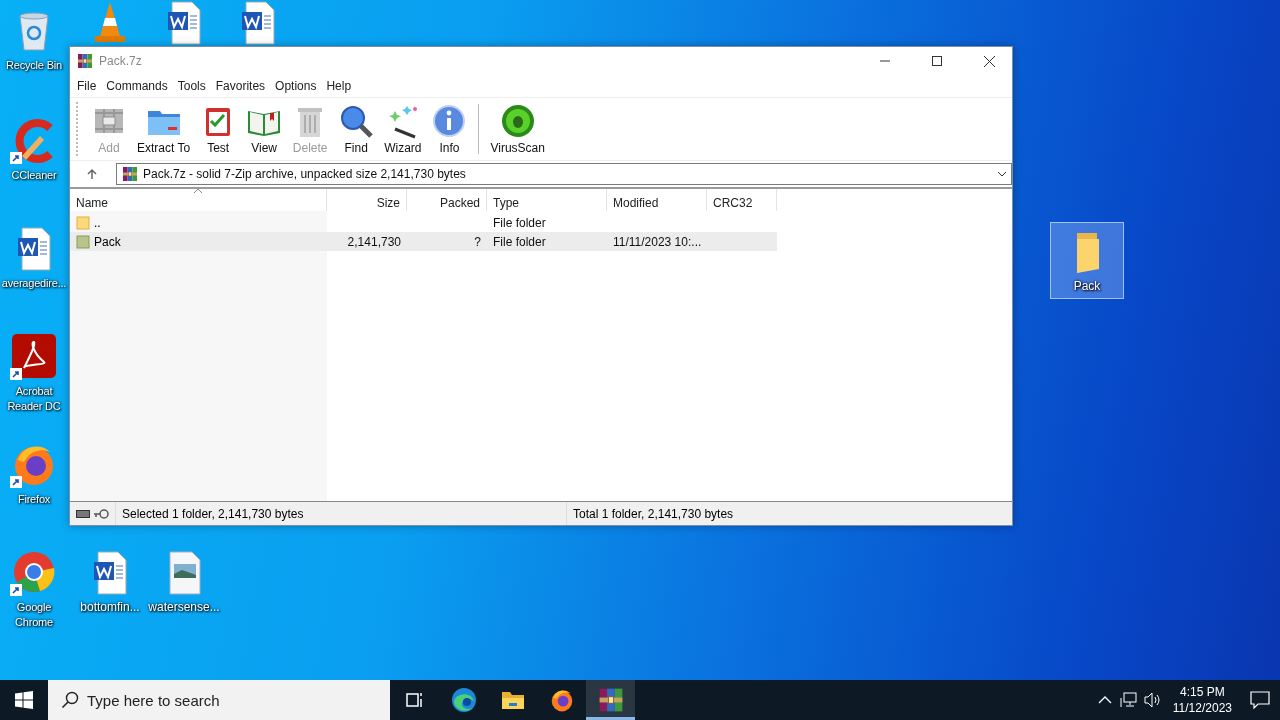 The width and height of the screenshot is (1280, 720). I want to click on chrome-icon, so click(34, 572).